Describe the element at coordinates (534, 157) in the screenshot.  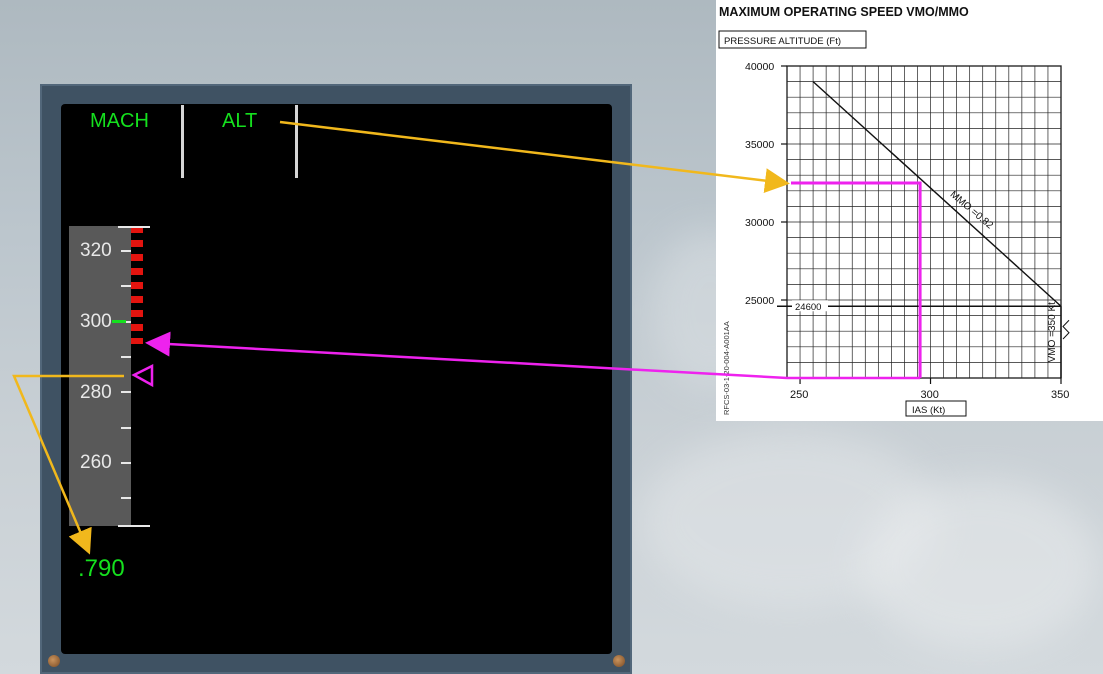
I see `arrow-alt-to-chart` at that location.